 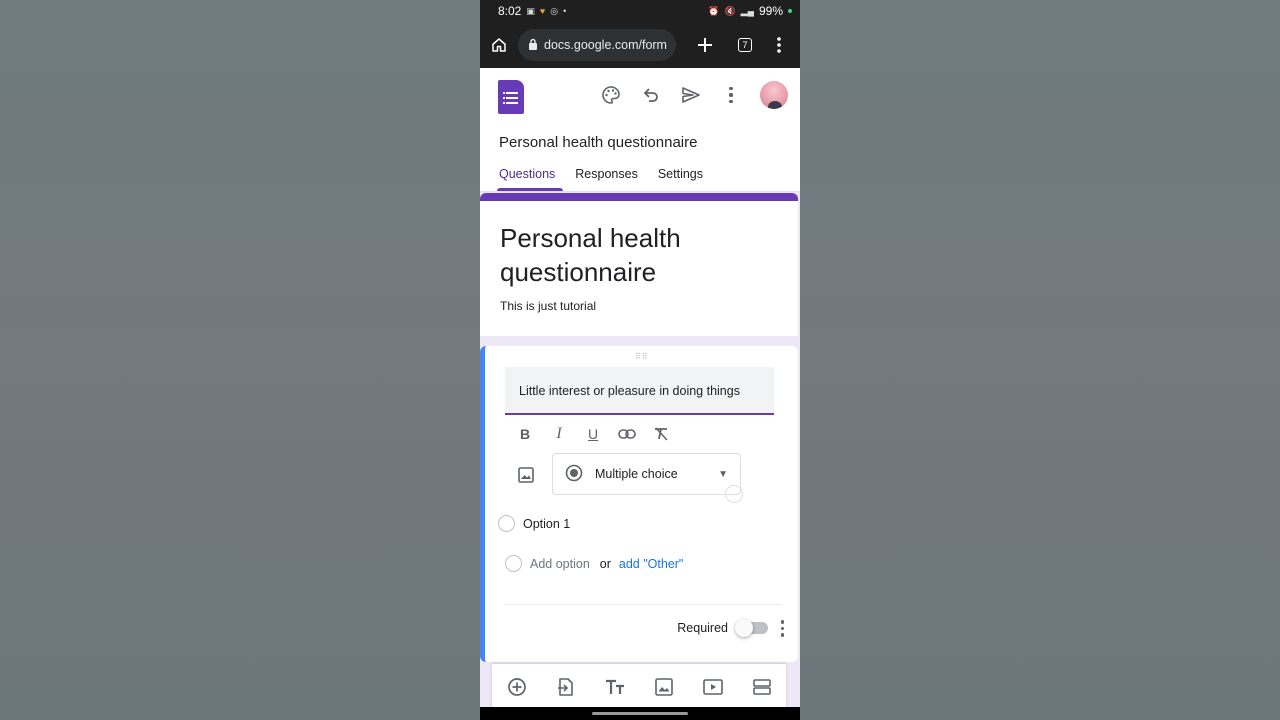 What do you see at coordinates (642, 356) in the screenshot?
I see `drag-handle-icon: ⠿⠿` at bounding box center [642, 356].